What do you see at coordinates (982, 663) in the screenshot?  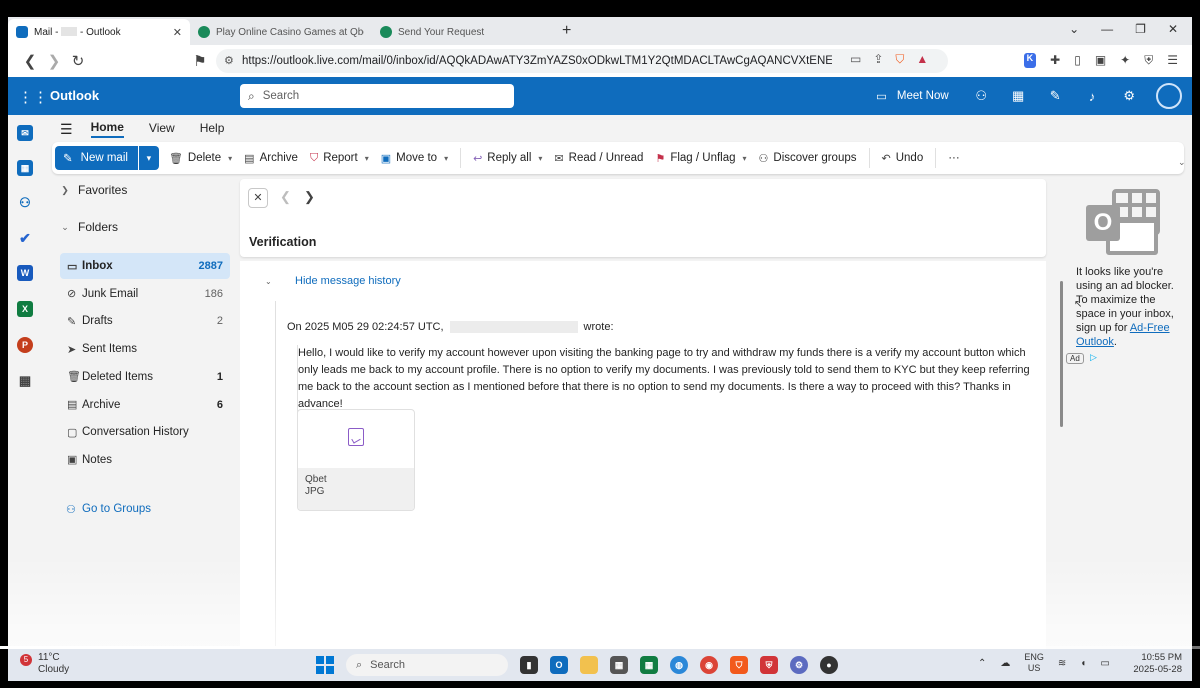 I see `chevron-up-icon: ⌃` at bounding box center [982, 663].